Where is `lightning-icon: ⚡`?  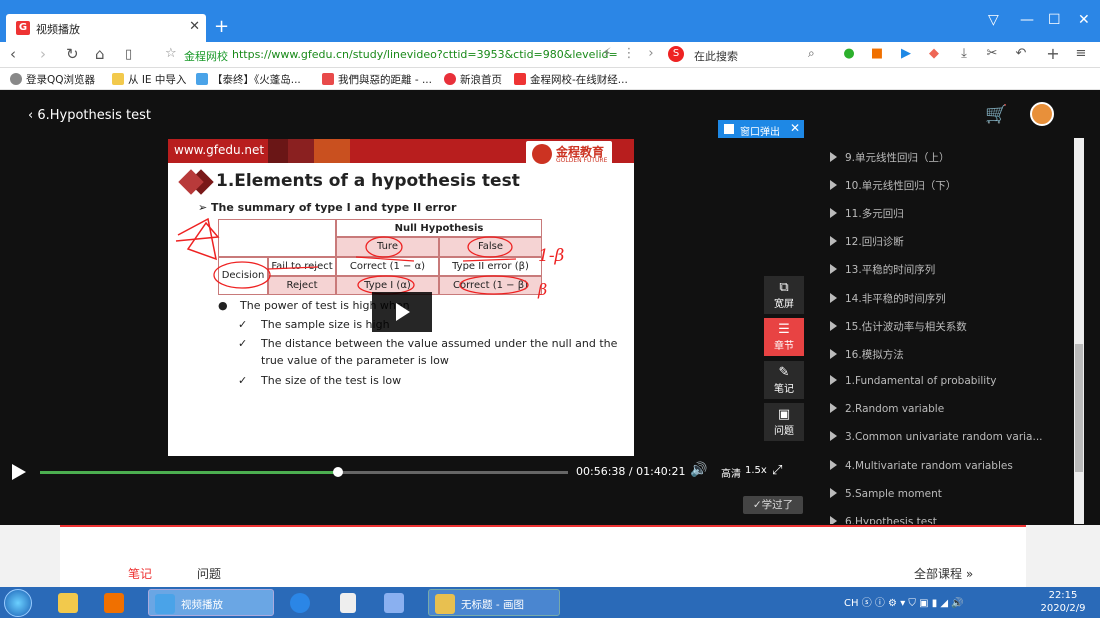
lightning-icon: ⚡ is located at coordinates (607, 54).